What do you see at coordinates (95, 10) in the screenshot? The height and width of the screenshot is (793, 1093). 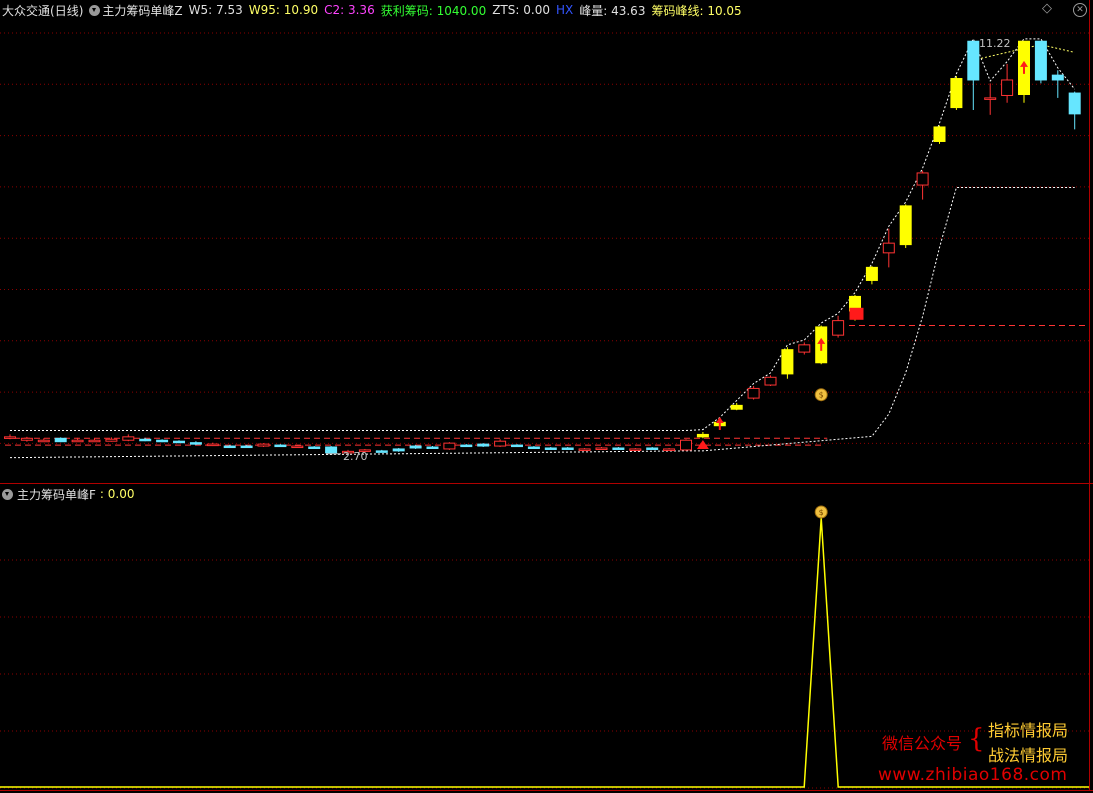 I see `indicator-menu-icon` at bounding box center [95, 10].